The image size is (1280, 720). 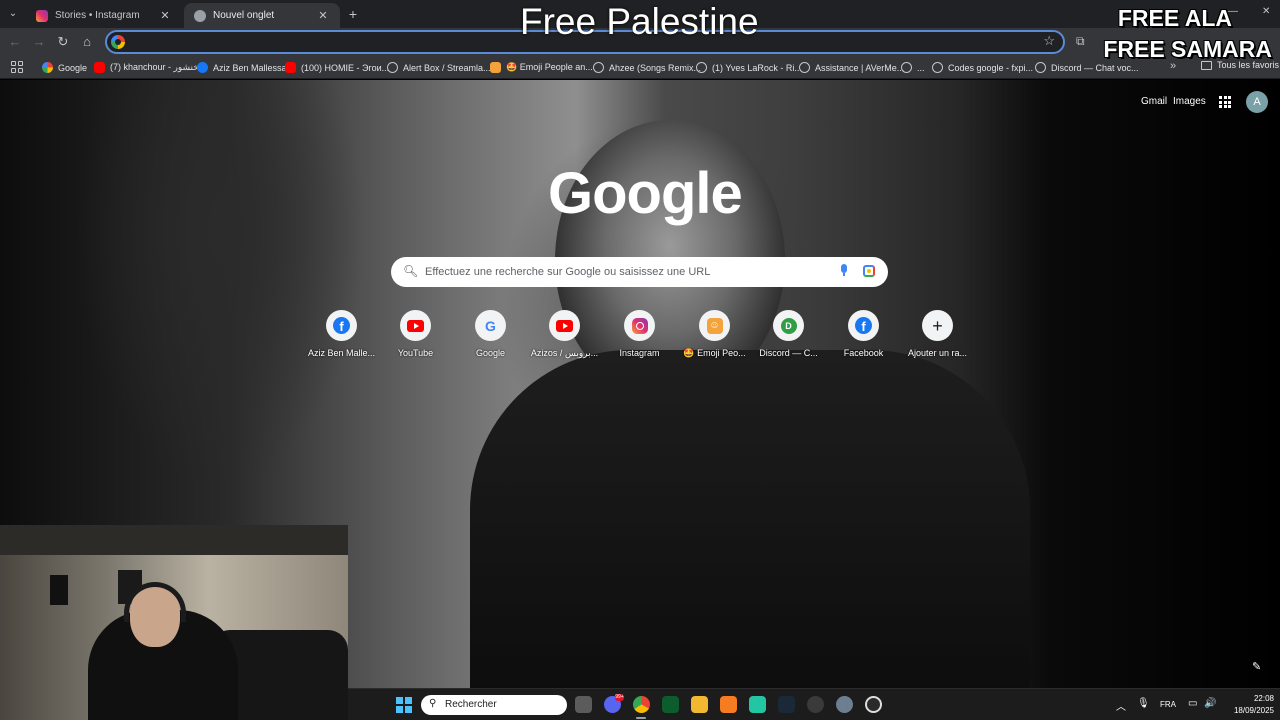 I want to click on google-icon: G, so click(x=490, y=325).